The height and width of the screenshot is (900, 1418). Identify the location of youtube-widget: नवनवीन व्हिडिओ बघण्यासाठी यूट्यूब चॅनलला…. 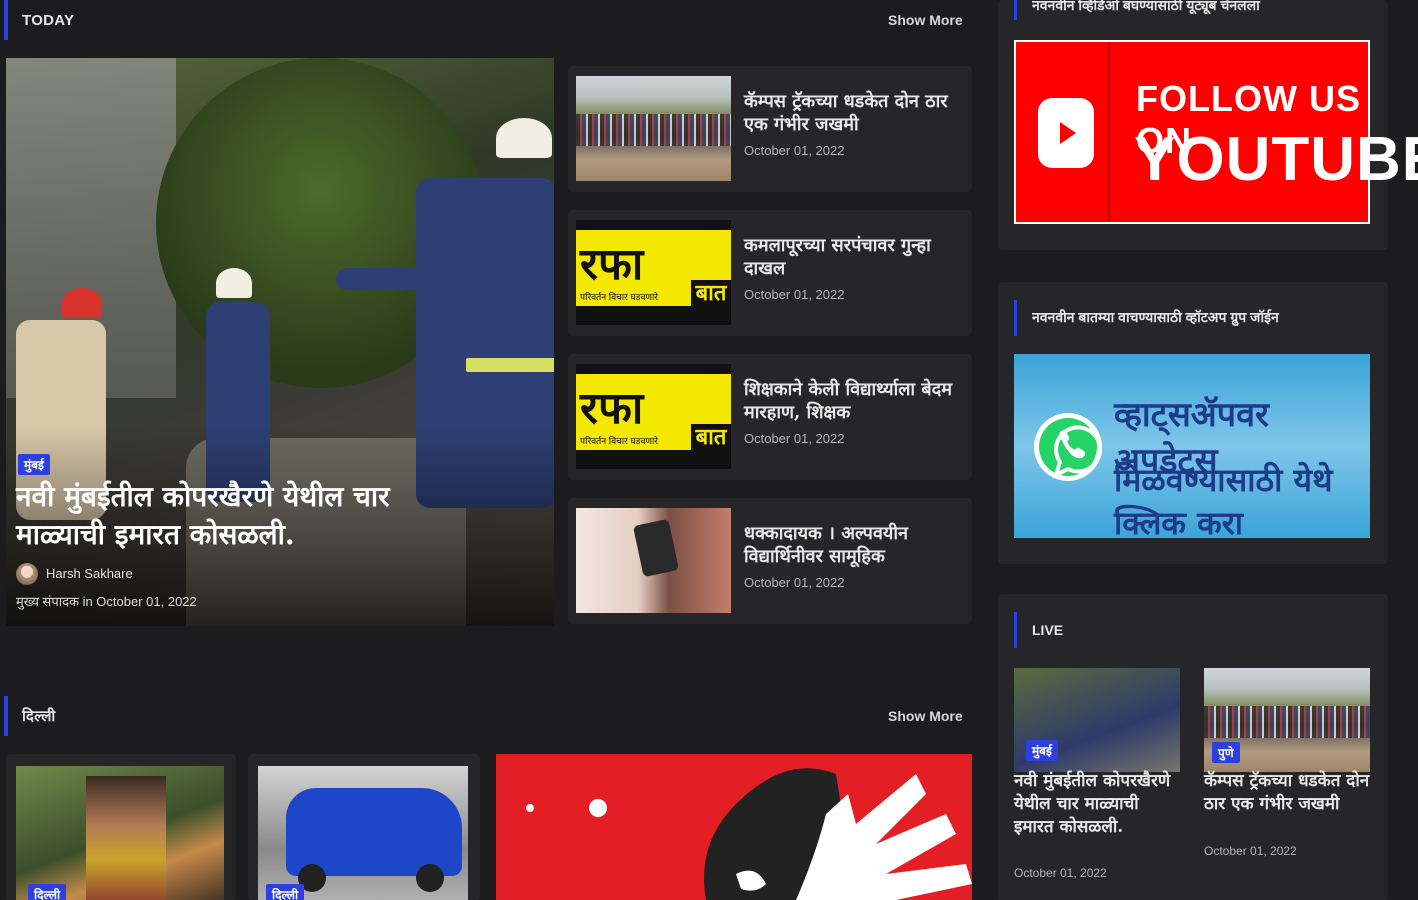
(1208, 125).